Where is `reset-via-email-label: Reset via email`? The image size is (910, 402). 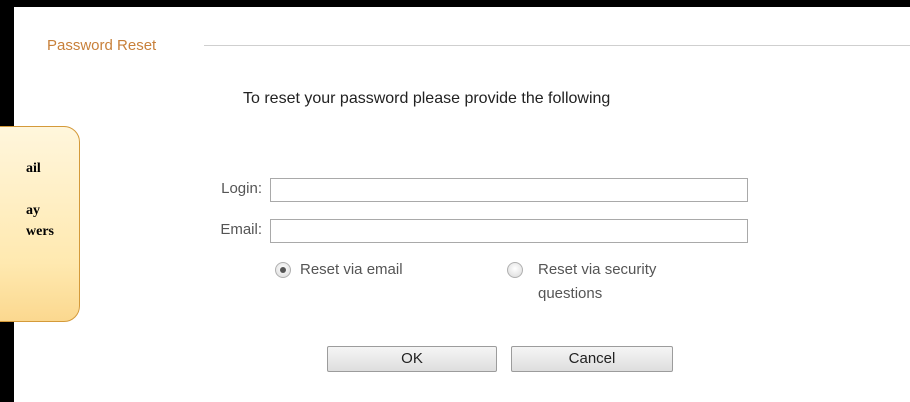
reset-via-email-label: Reset via email is located at coordinates (351, 270).